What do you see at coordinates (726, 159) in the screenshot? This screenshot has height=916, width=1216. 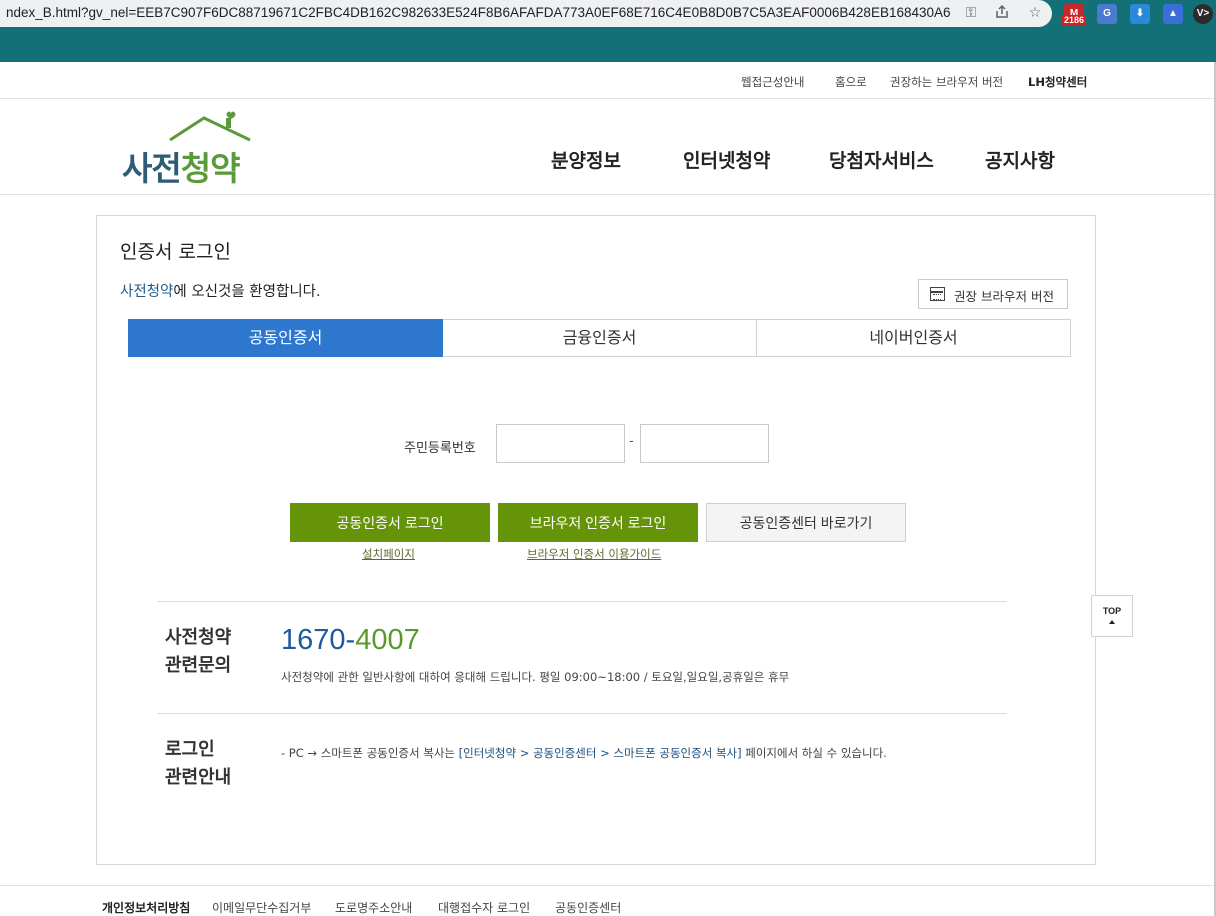 I see `gnb-item-online-application: 인터넷청약` at bounding box center [726, 159].